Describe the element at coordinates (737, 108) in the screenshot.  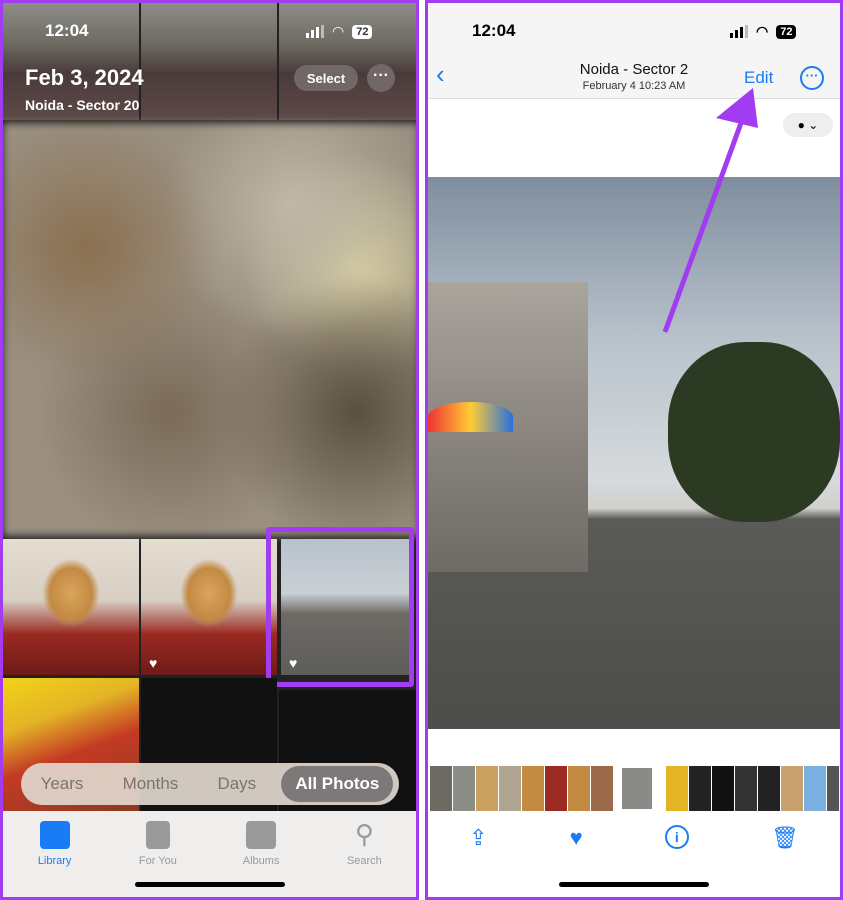
I see `arrow-head` at that location.